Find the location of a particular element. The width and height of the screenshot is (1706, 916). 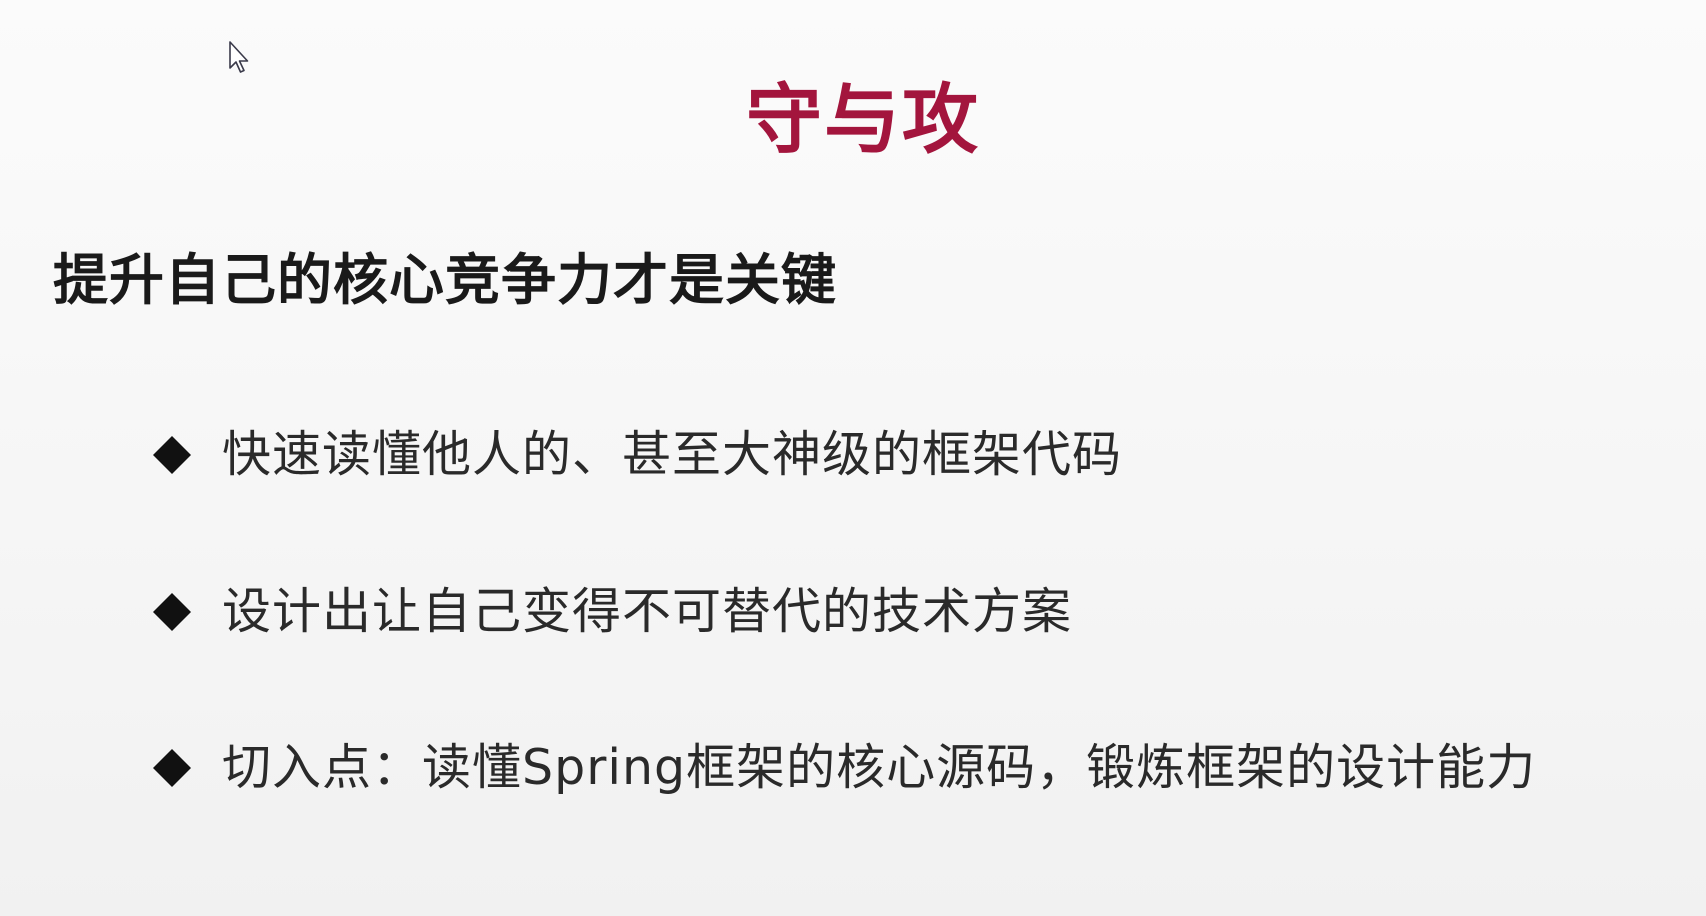

mouse-pointer-icon is located at coordinates (239, 57).